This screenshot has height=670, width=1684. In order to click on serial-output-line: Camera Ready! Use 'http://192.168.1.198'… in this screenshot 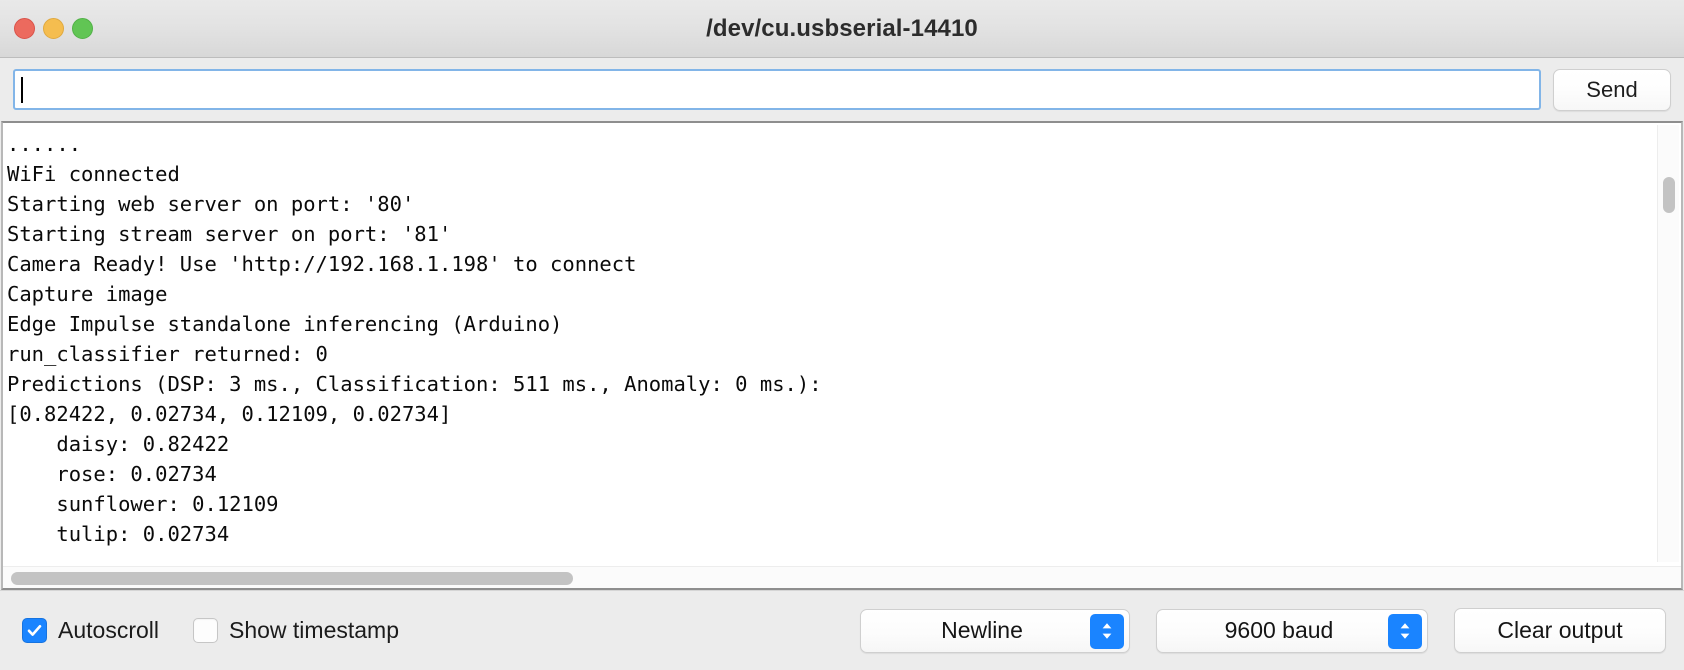, I will do `click(322, 264)`.